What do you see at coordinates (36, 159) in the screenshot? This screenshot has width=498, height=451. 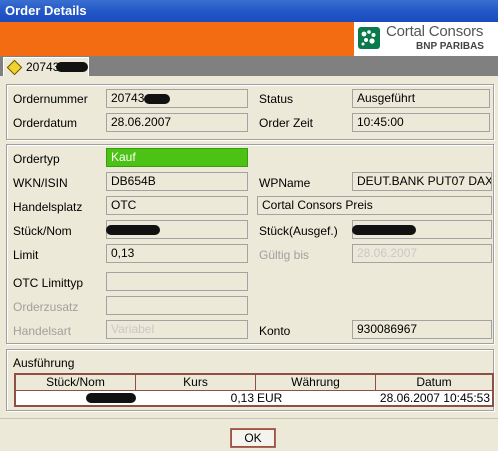 I see `ordertyp-label: Ordertyp` at bounding box center [36, 159].